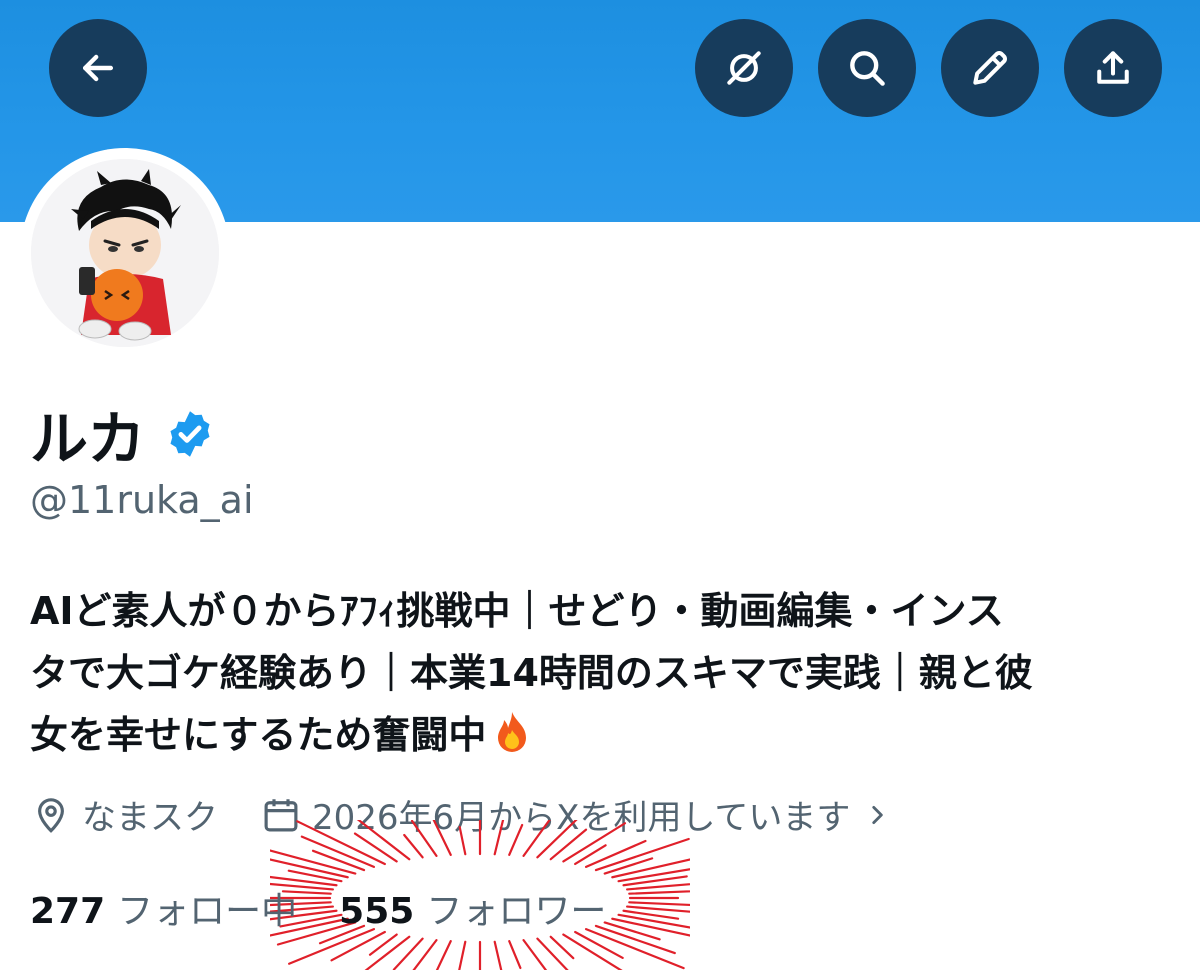 The image size is (1200, 973). I want to click on back-arrow-icon, so click(98, 68).